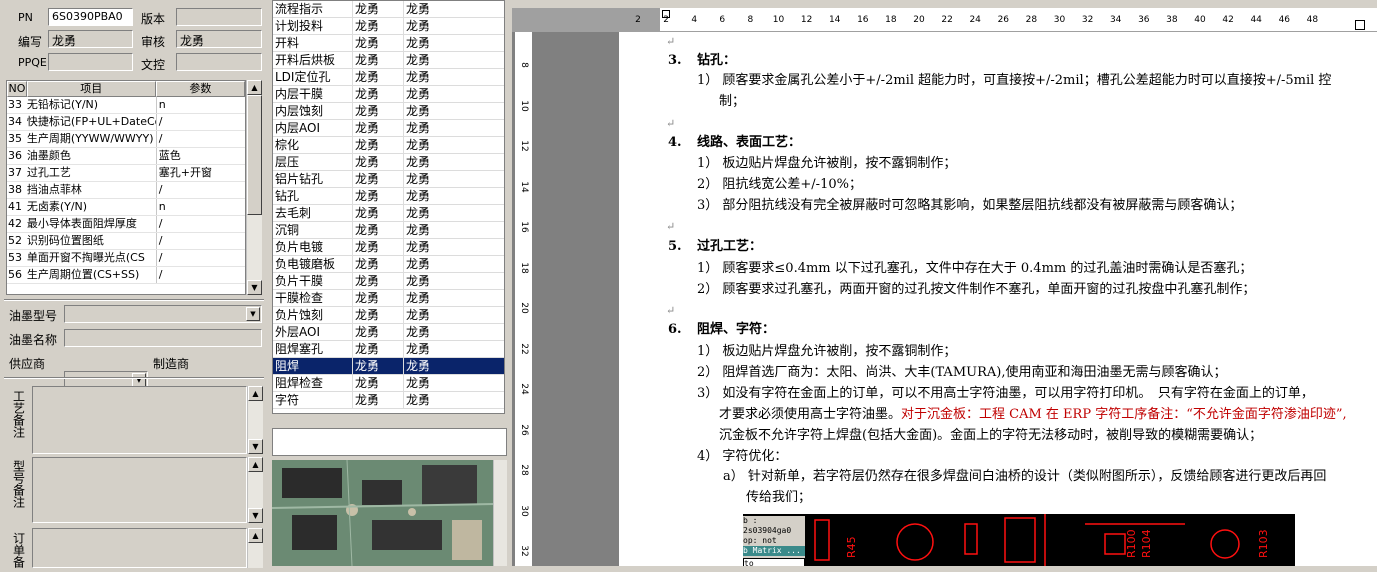 The width and height of the screenshot is (1377, 572). I want to click on param-row: 53 单面开窗不掏曝光点(CS /, so click(126, 258).